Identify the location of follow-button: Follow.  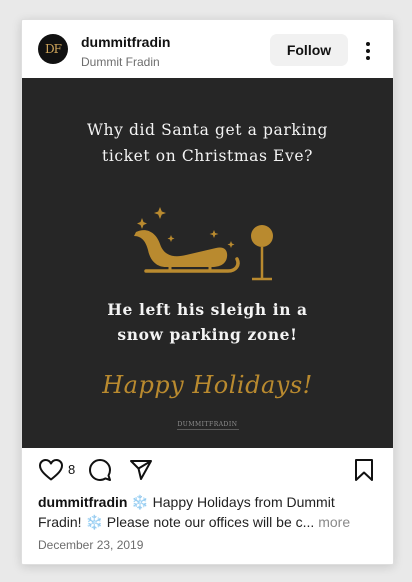
(309, 50).